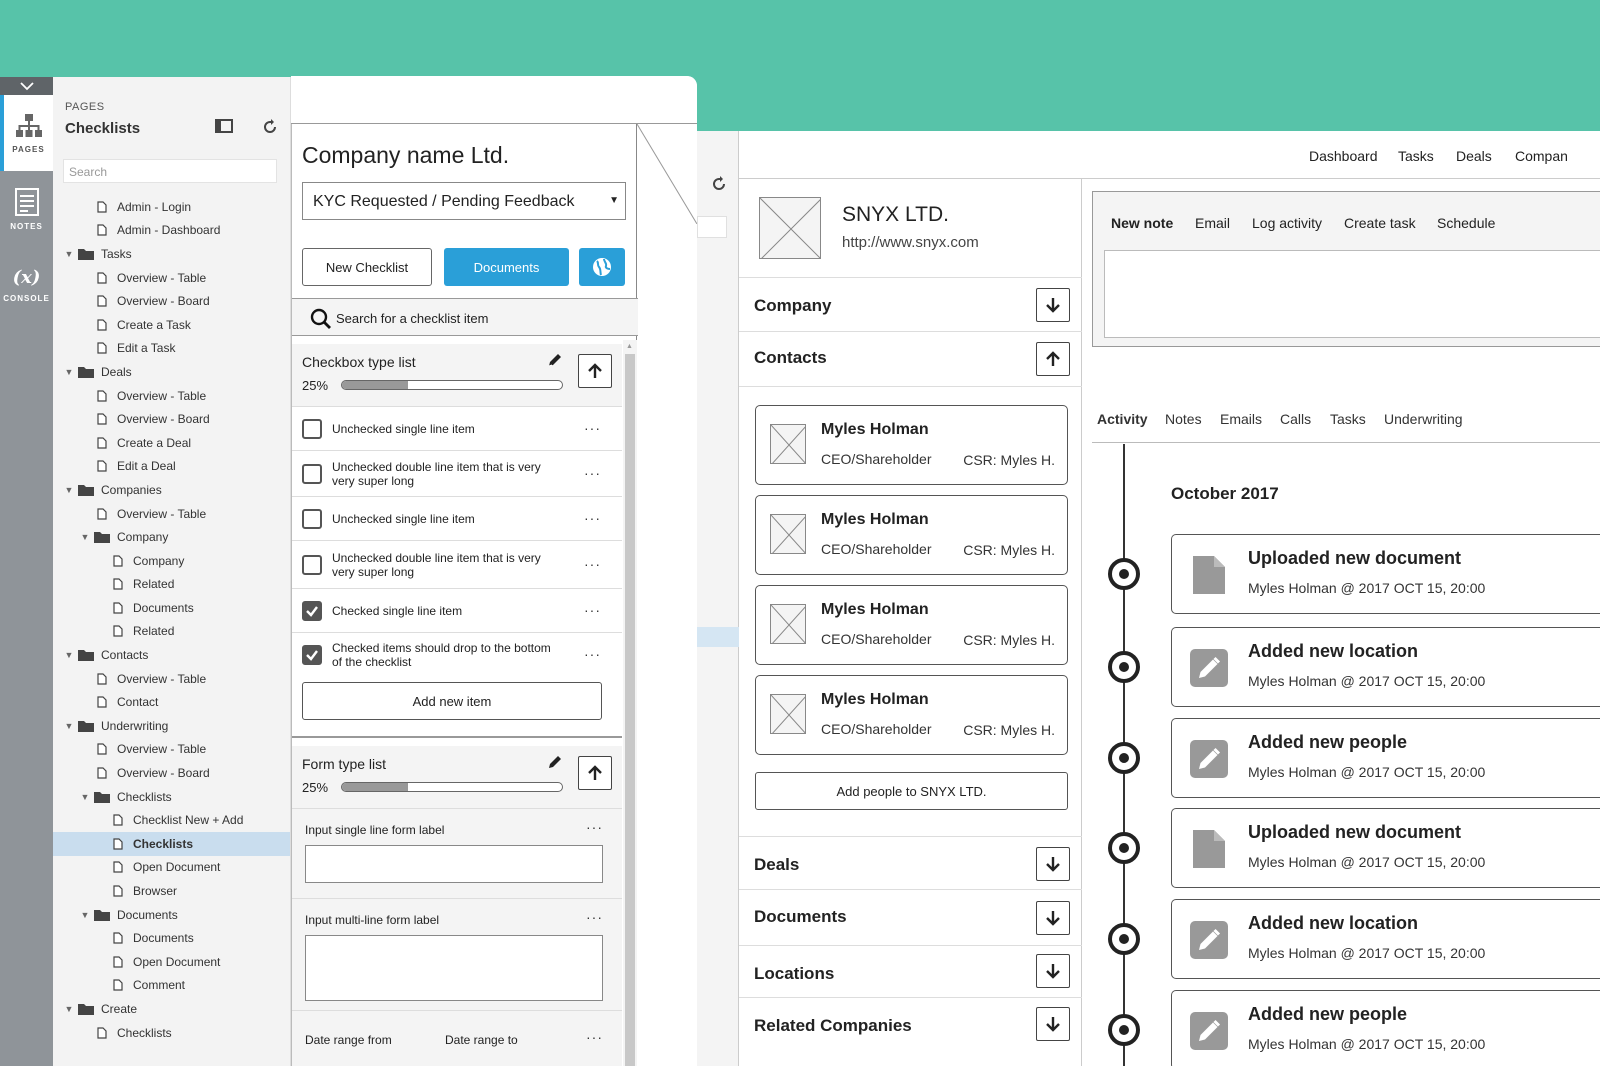 This screenshot has width=1600, height=1066. Describe the element at coordinates (171, 490) in the screenshot. I see `tree-folder: ▼ Companies` at that location.